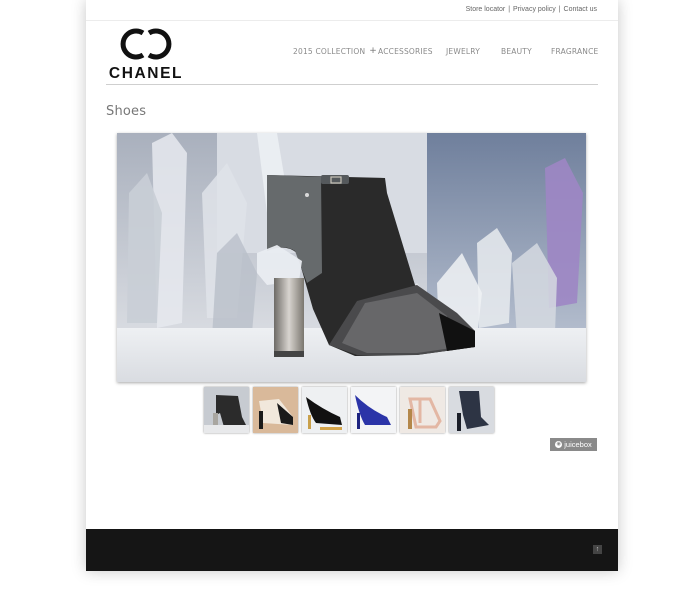  I want to click on page-title: Shoes, so click(126, 111).